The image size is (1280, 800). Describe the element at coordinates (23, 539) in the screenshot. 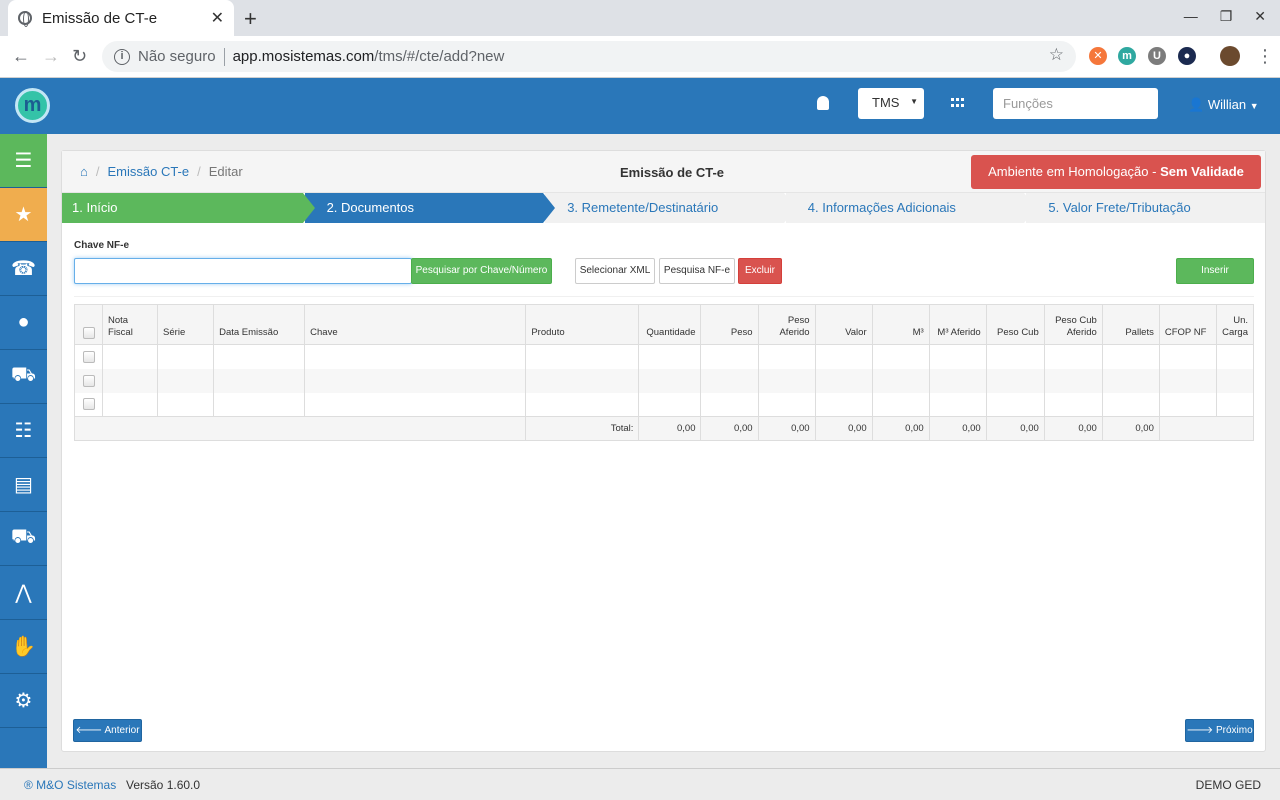

I see `sidebar-item-trucks: ⛟` at that location.